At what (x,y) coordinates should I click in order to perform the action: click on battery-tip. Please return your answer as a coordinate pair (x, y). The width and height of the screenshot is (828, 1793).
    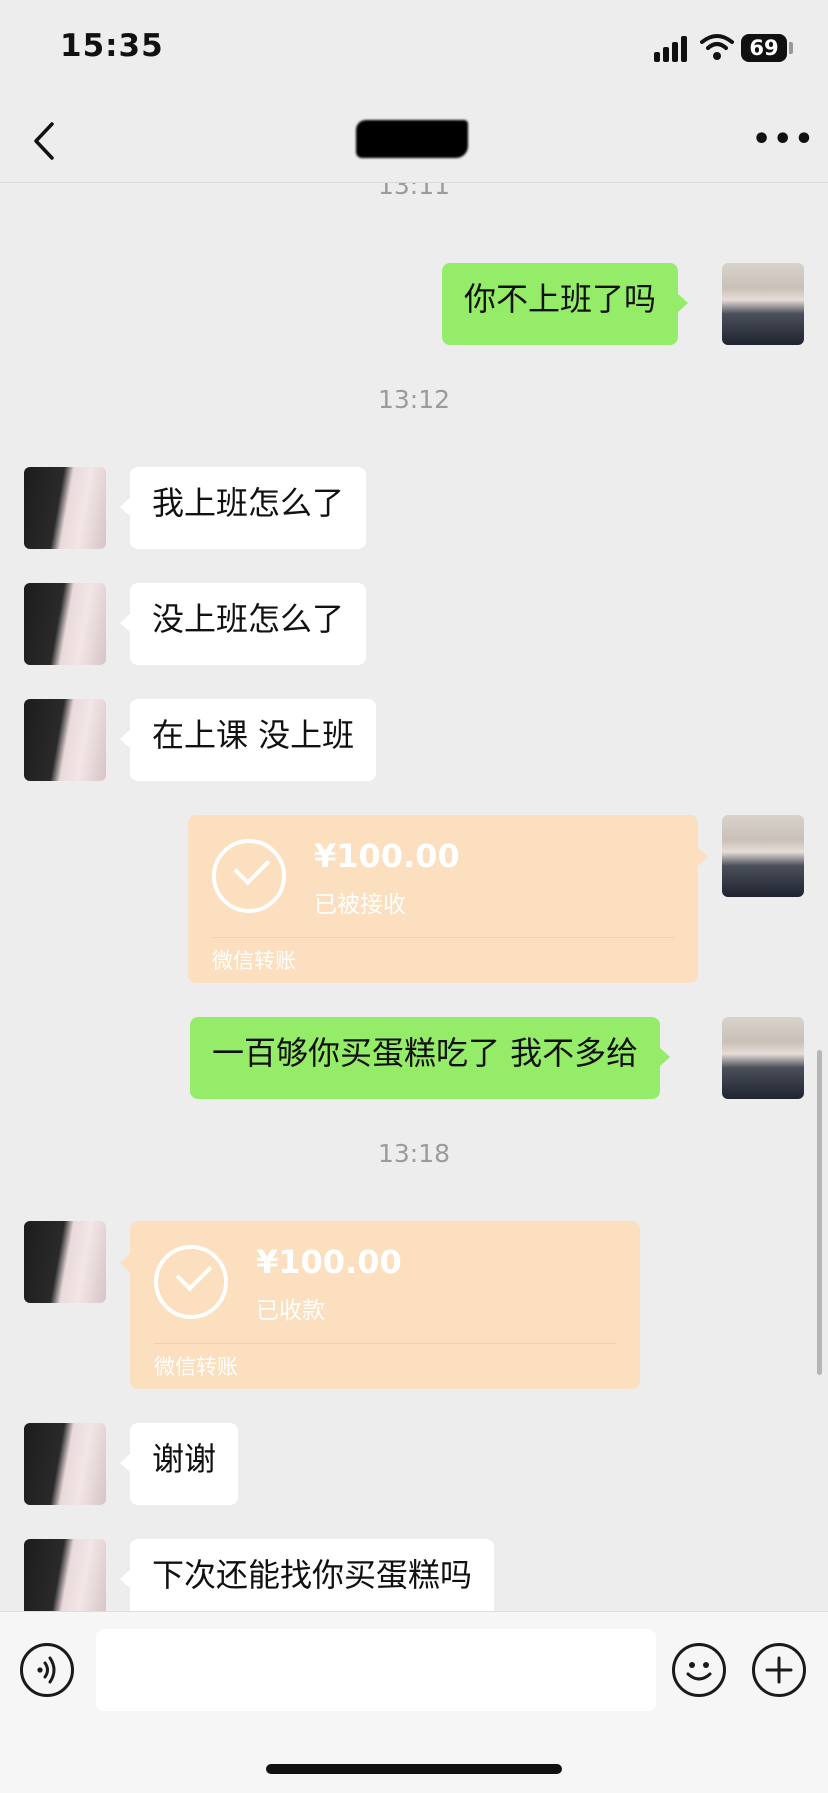
    Looking at the image, I should click on (791, 48).